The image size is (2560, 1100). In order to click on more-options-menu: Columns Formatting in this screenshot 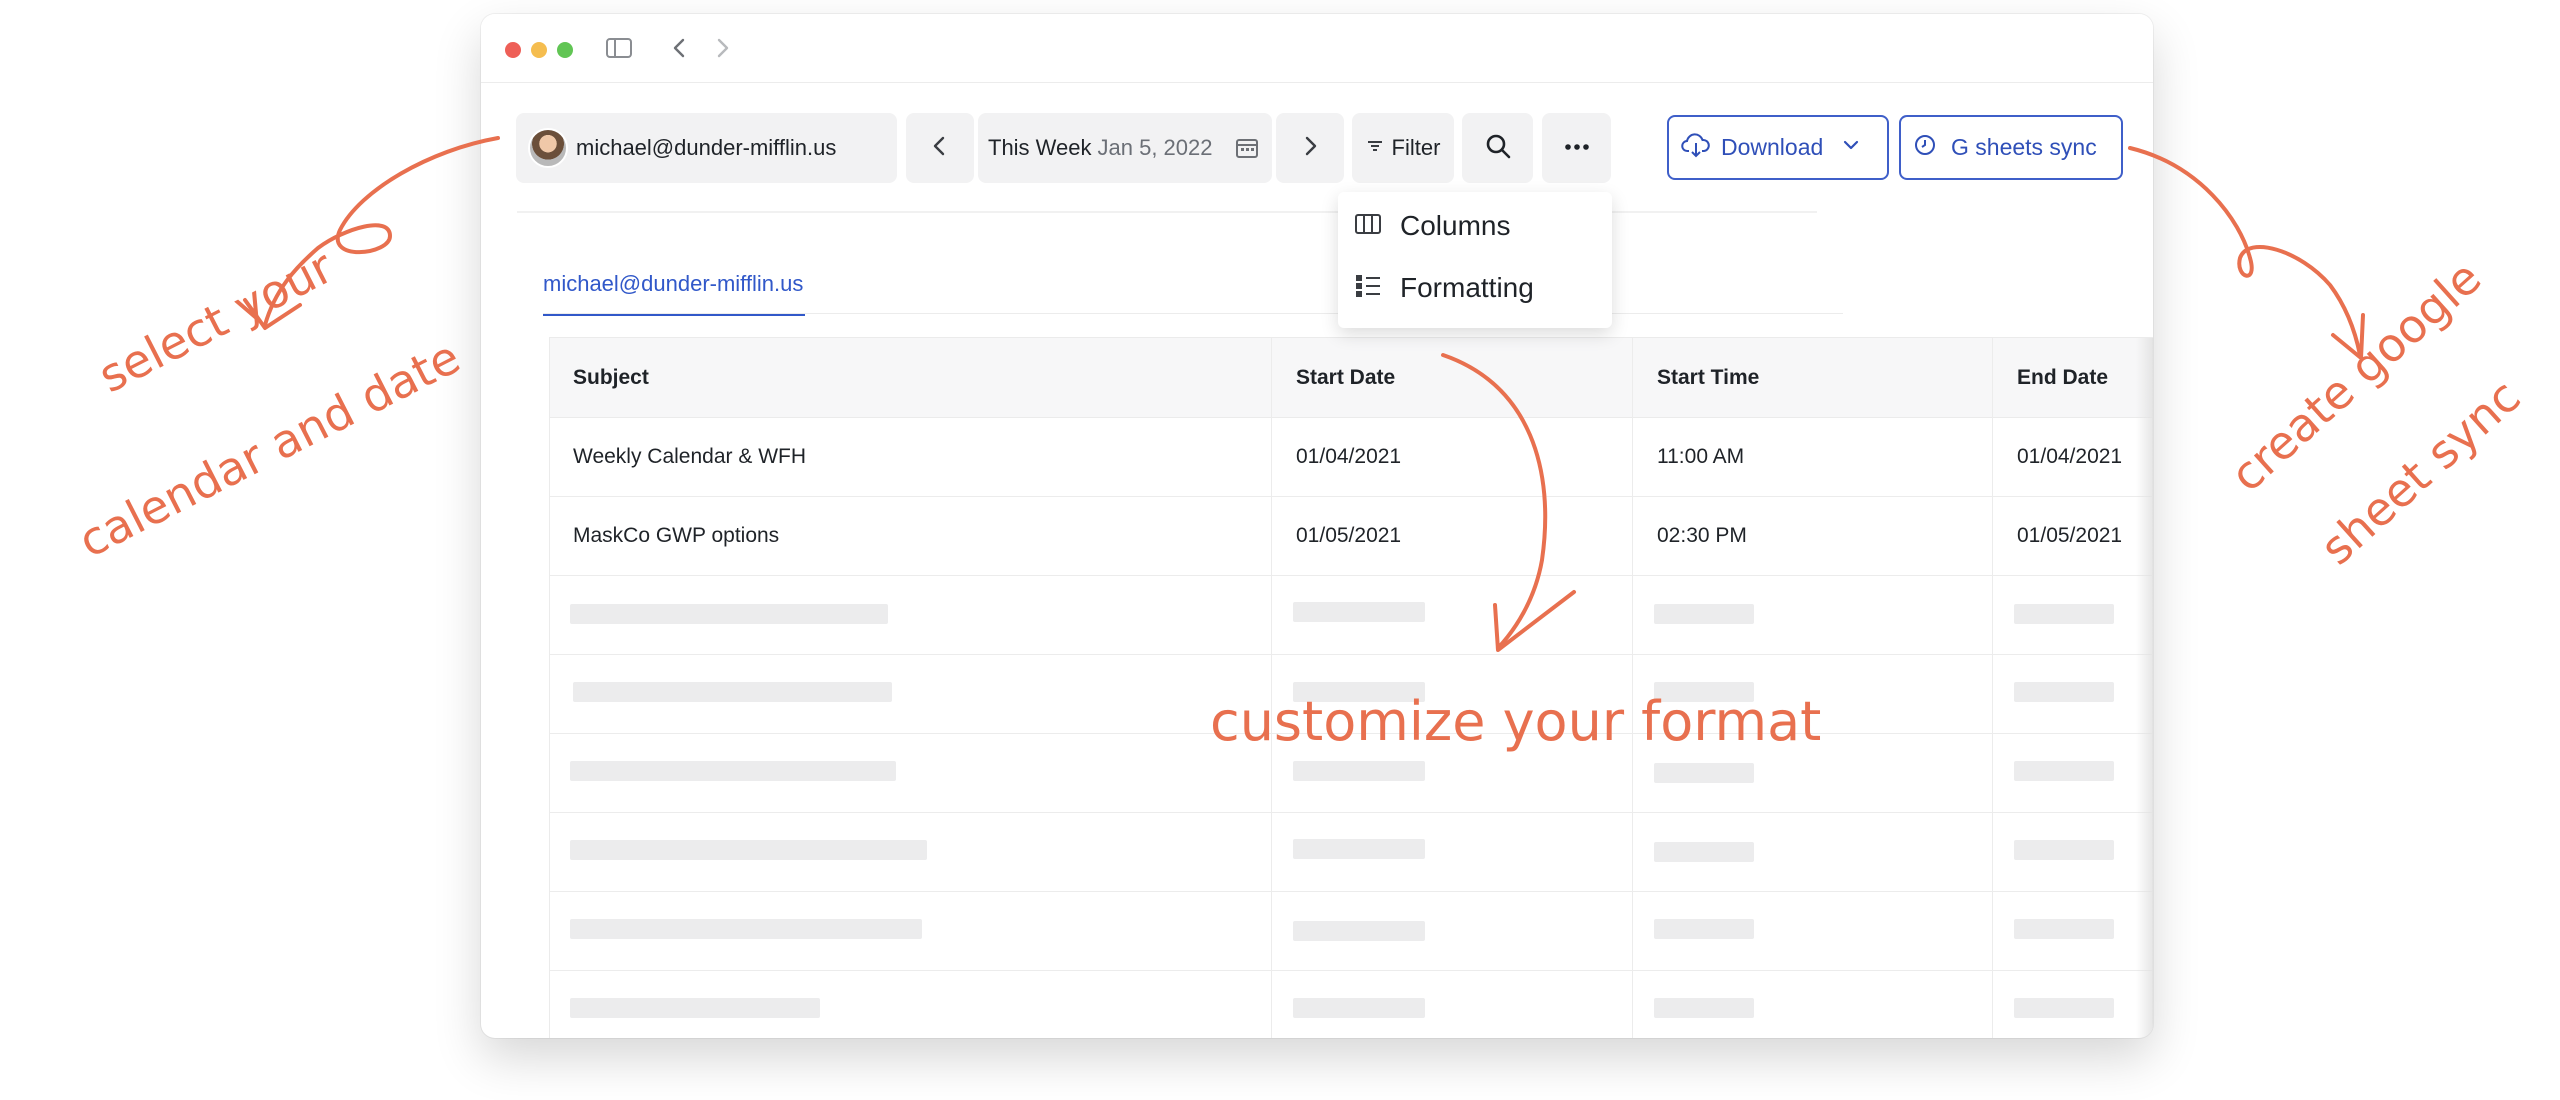, I will do `click(1475, 260)`.